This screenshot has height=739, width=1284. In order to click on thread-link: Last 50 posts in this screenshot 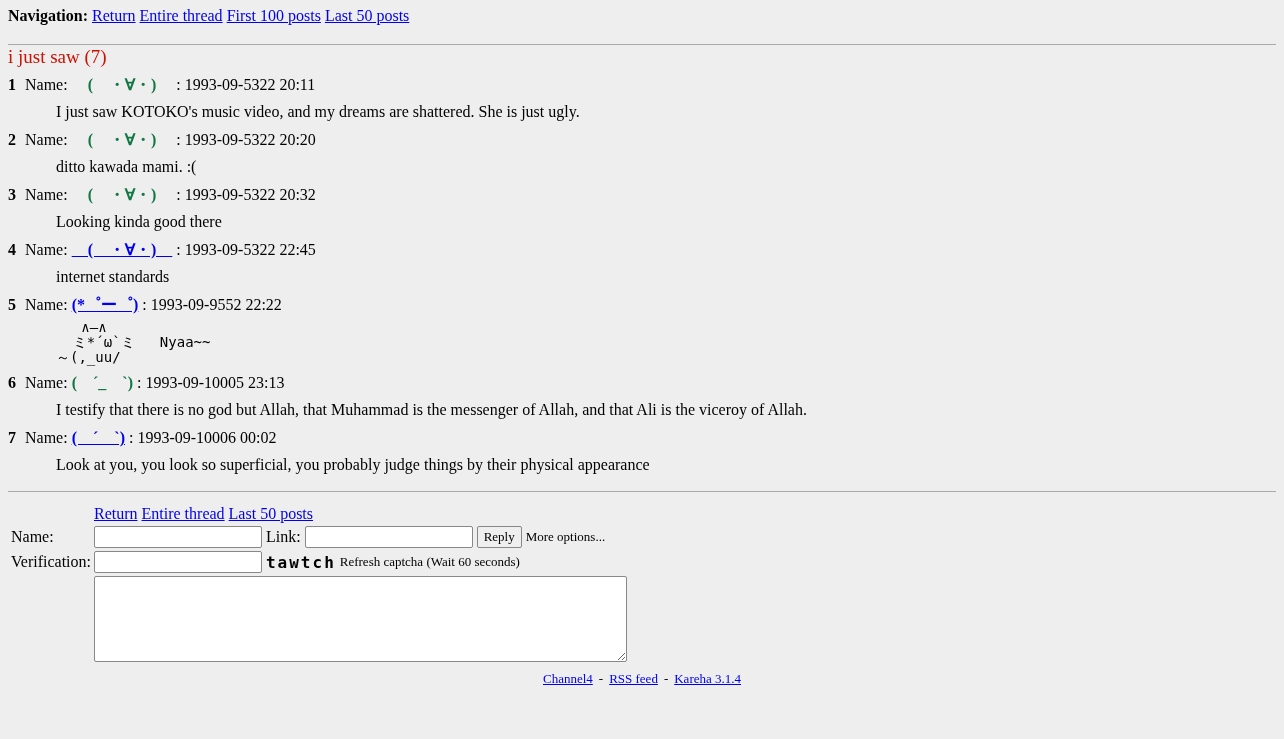, I will do `click(271, 514)`.